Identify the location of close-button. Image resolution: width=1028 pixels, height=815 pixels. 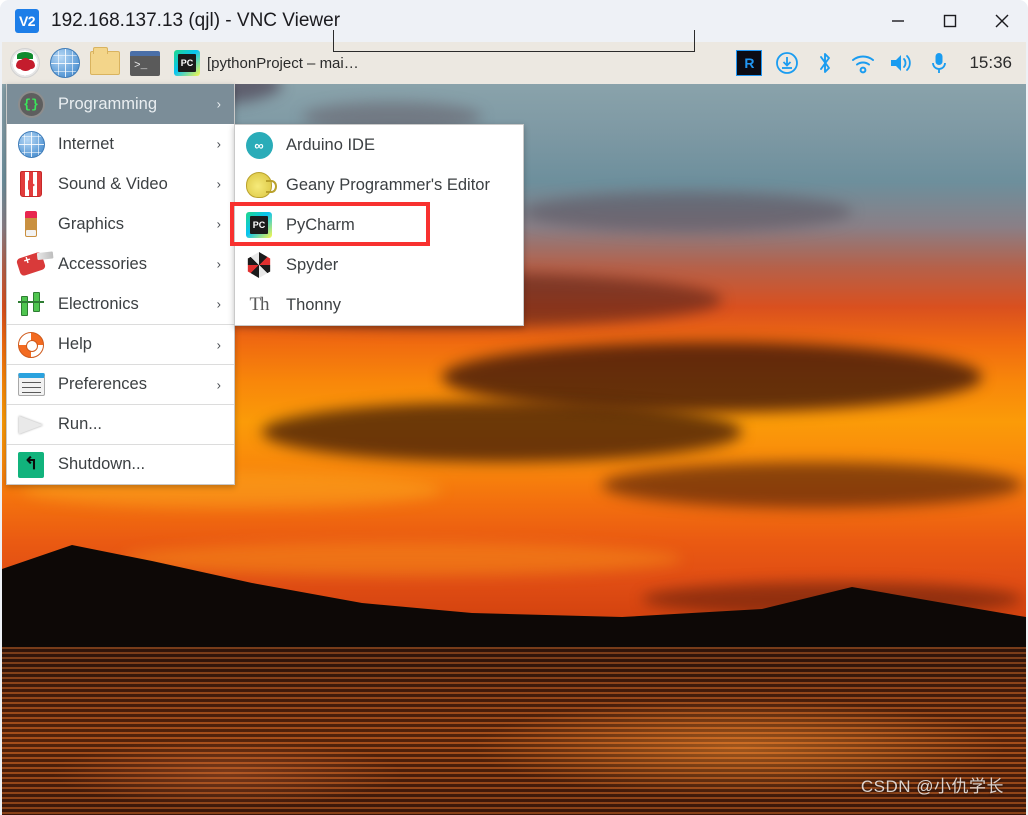
(1002, 21).